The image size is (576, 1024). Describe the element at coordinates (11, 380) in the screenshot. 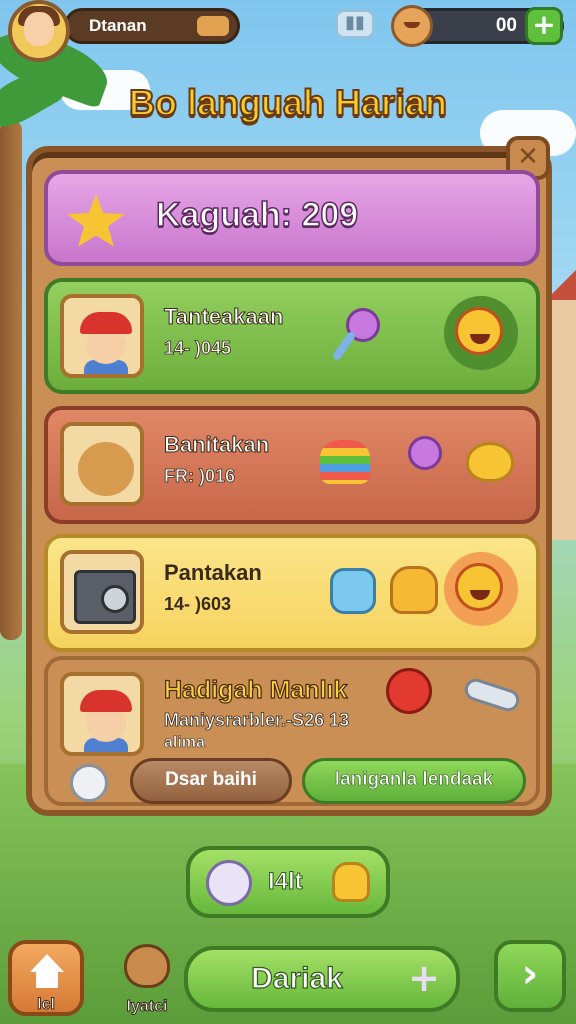

I see `palm-trunk` at that location.